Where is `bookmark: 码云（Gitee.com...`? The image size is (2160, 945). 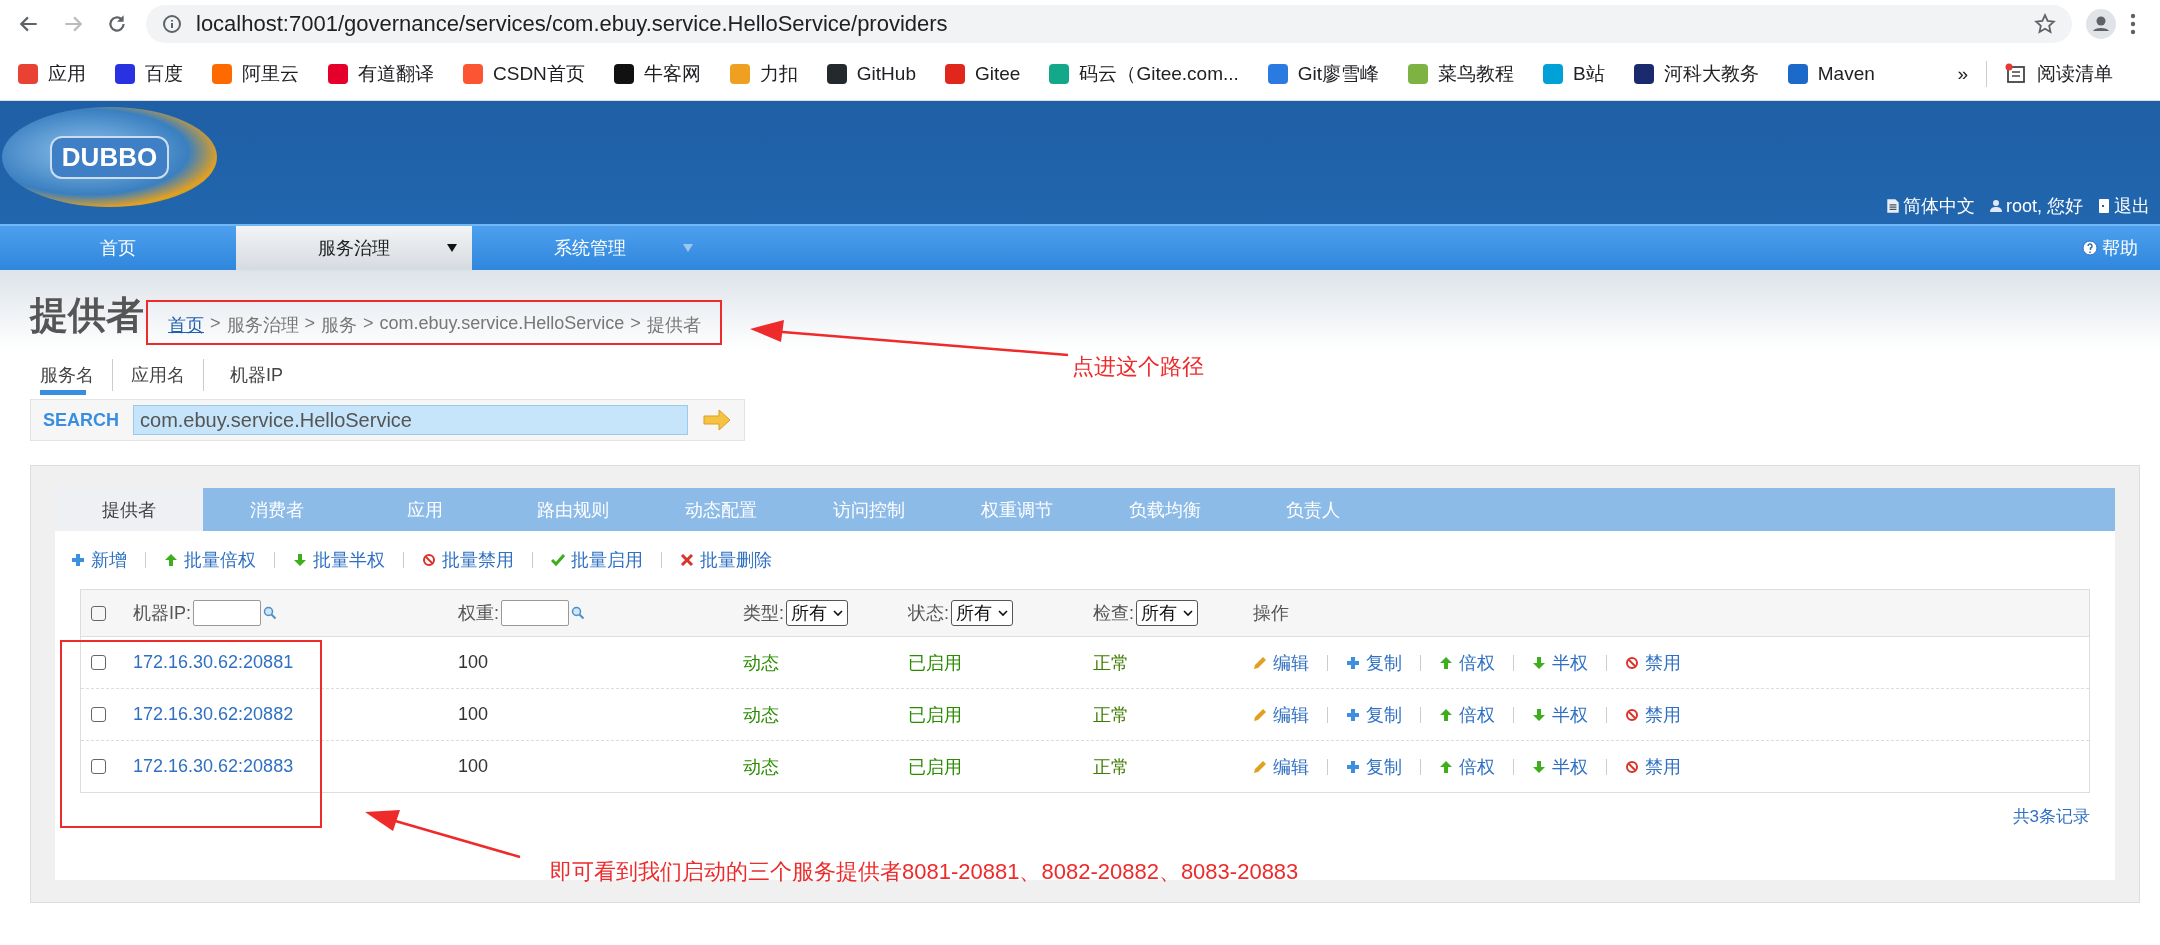 bookmark: 码云（Gitee.com... is located at coordinates (1144, 73).